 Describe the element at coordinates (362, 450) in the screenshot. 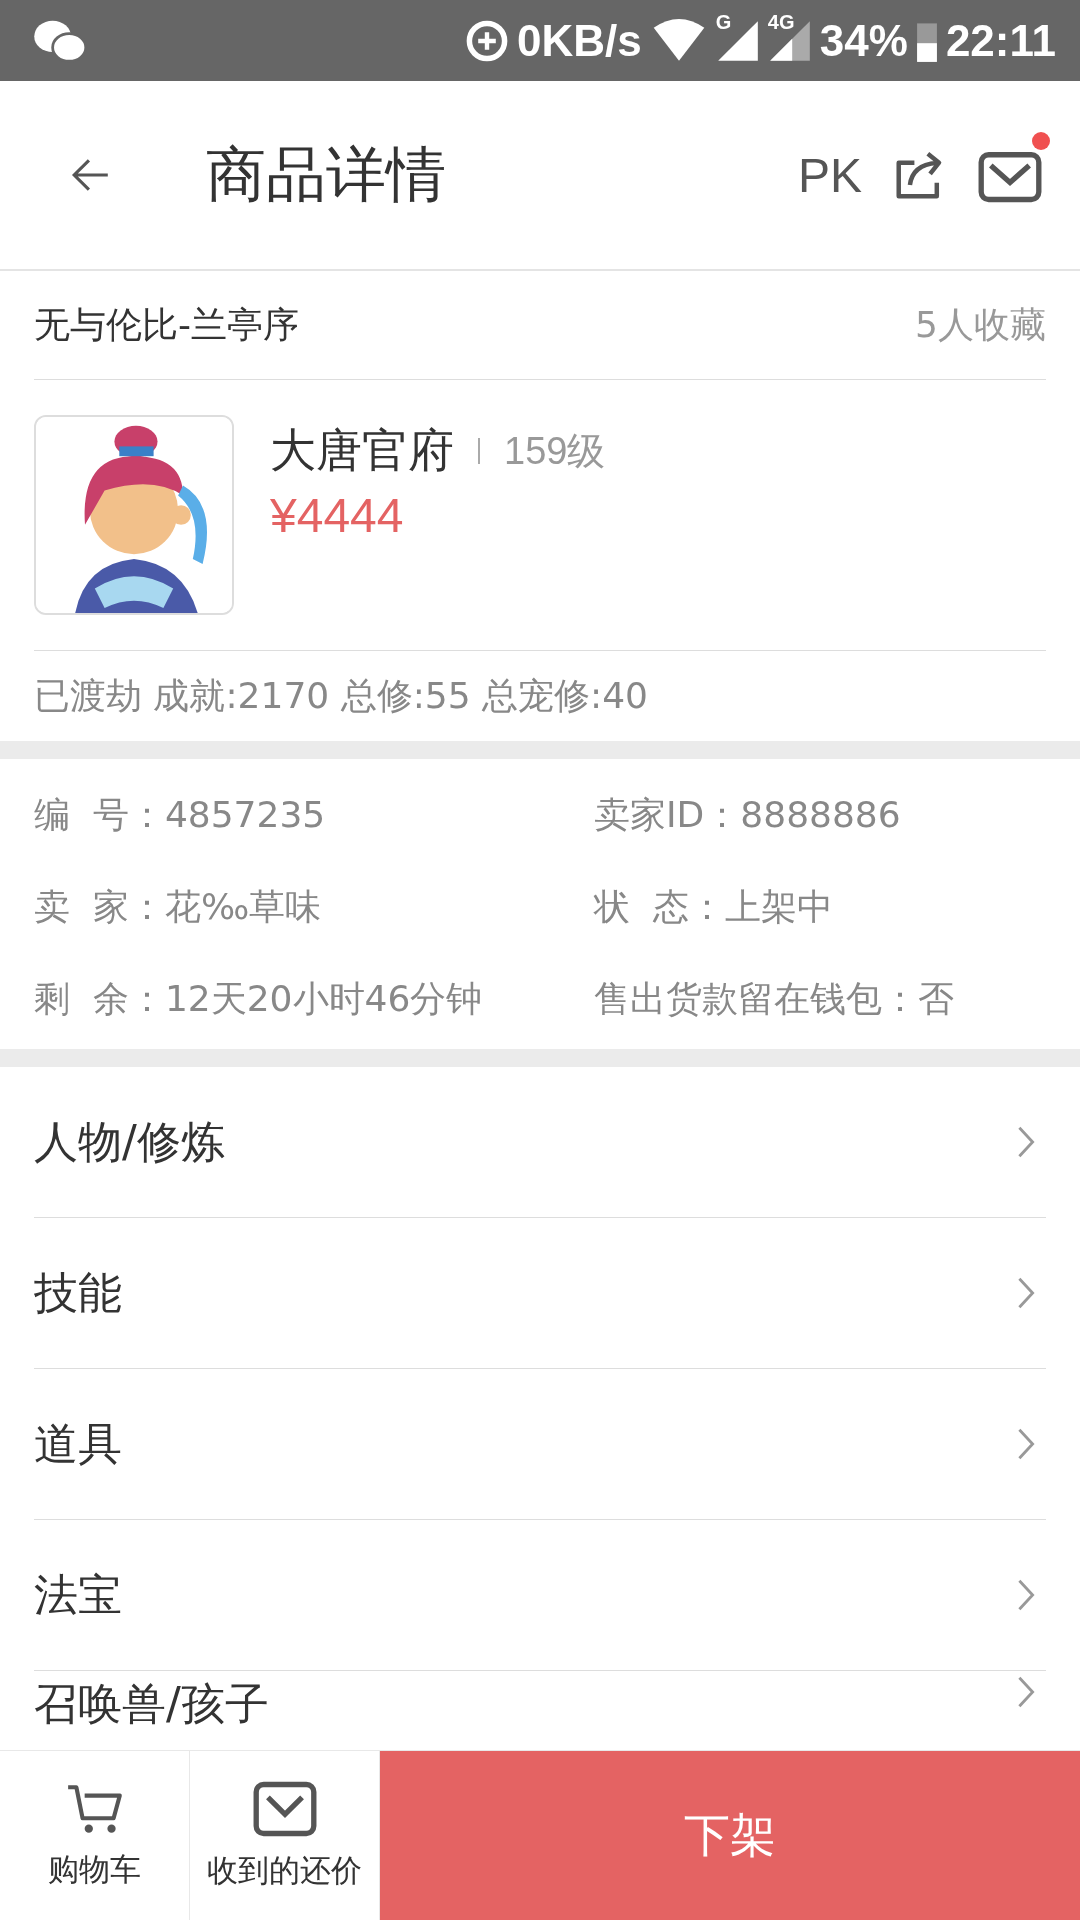

I see `character-school: 大唐官府` at that location.